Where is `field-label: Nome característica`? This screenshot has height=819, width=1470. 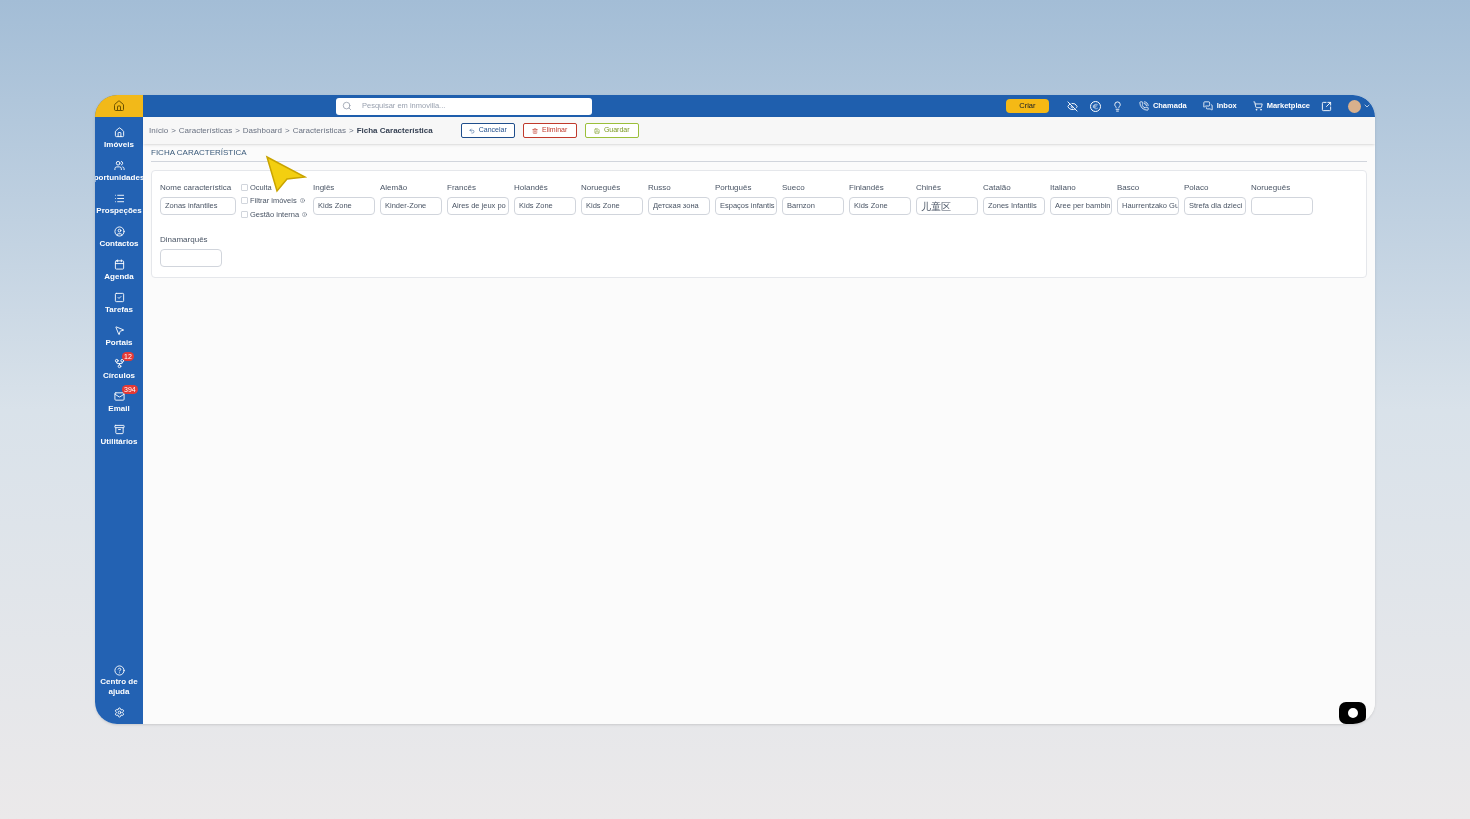 field-label: Nome característica is located at coordinates (196, 188).